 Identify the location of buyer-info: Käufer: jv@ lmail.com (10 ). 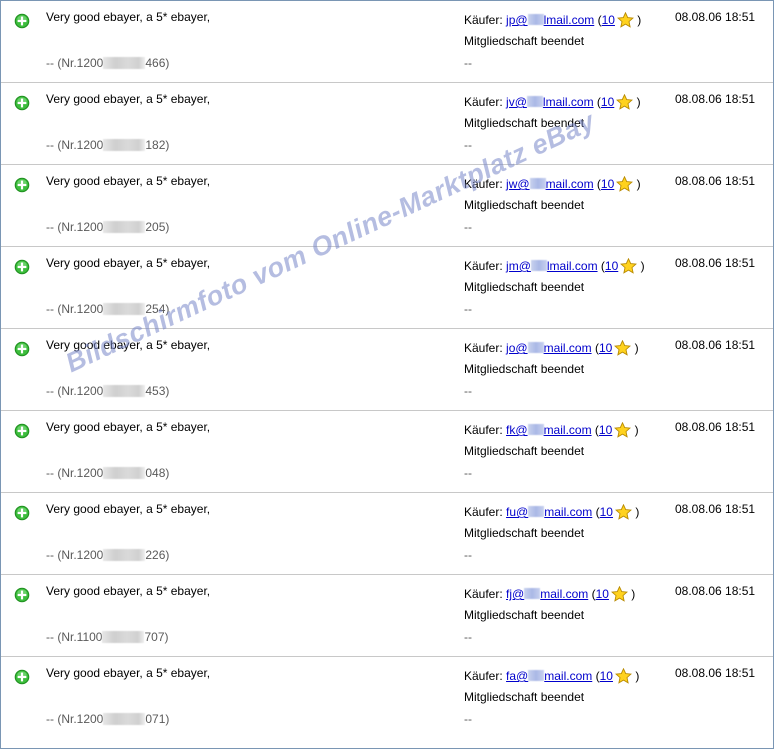
(552, 101).